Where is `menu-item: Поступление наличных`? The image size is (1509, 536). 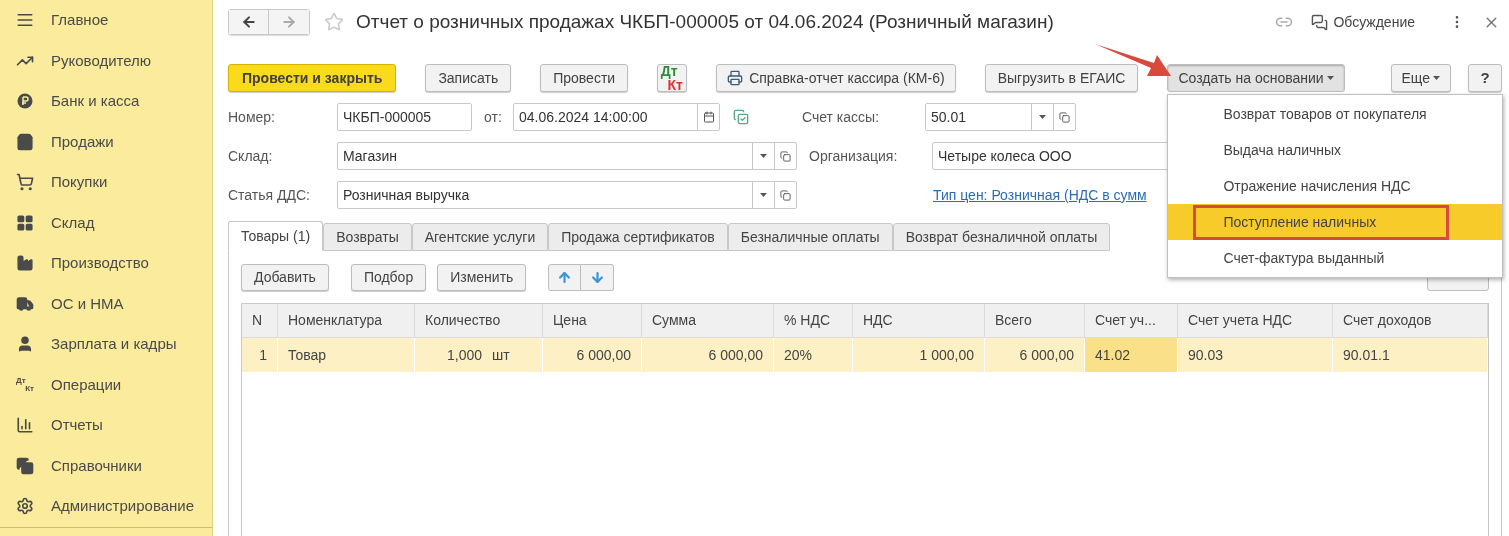
menu-item: Поступление наличных is located at coordinates (1335, 222).